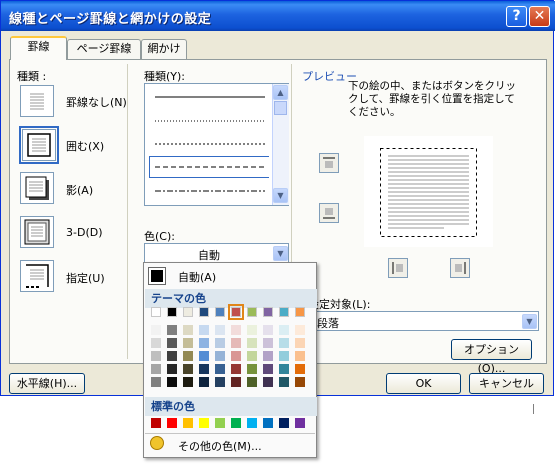 This screenshot has height=464, width=556. Describe the element at coordinates (280, 195) in the screenshot. I see `scroll-down-button: ▼` at that location.